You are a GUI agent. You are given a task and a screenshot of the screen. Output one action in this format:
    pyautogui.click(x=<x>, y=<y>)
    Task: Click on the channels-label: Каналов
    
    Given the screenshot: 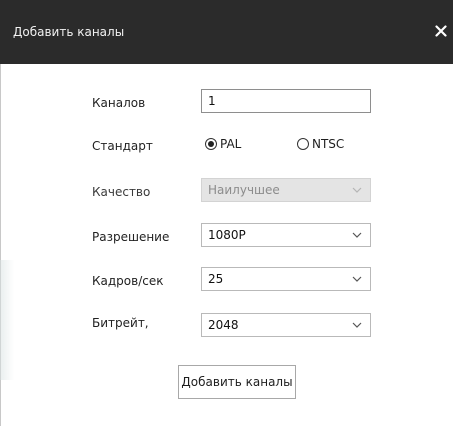 What is the action you would take?
    pyautogui.click(x=119, y=103)
    